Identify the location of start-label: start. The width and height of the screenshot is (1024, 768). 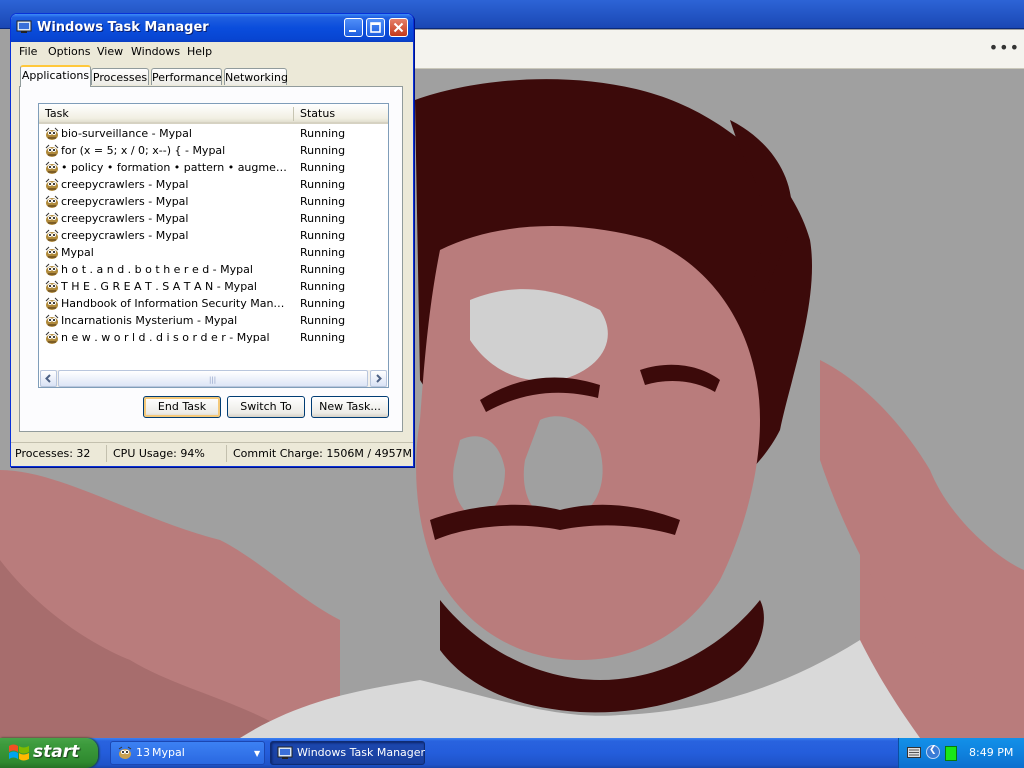
(56, 752).